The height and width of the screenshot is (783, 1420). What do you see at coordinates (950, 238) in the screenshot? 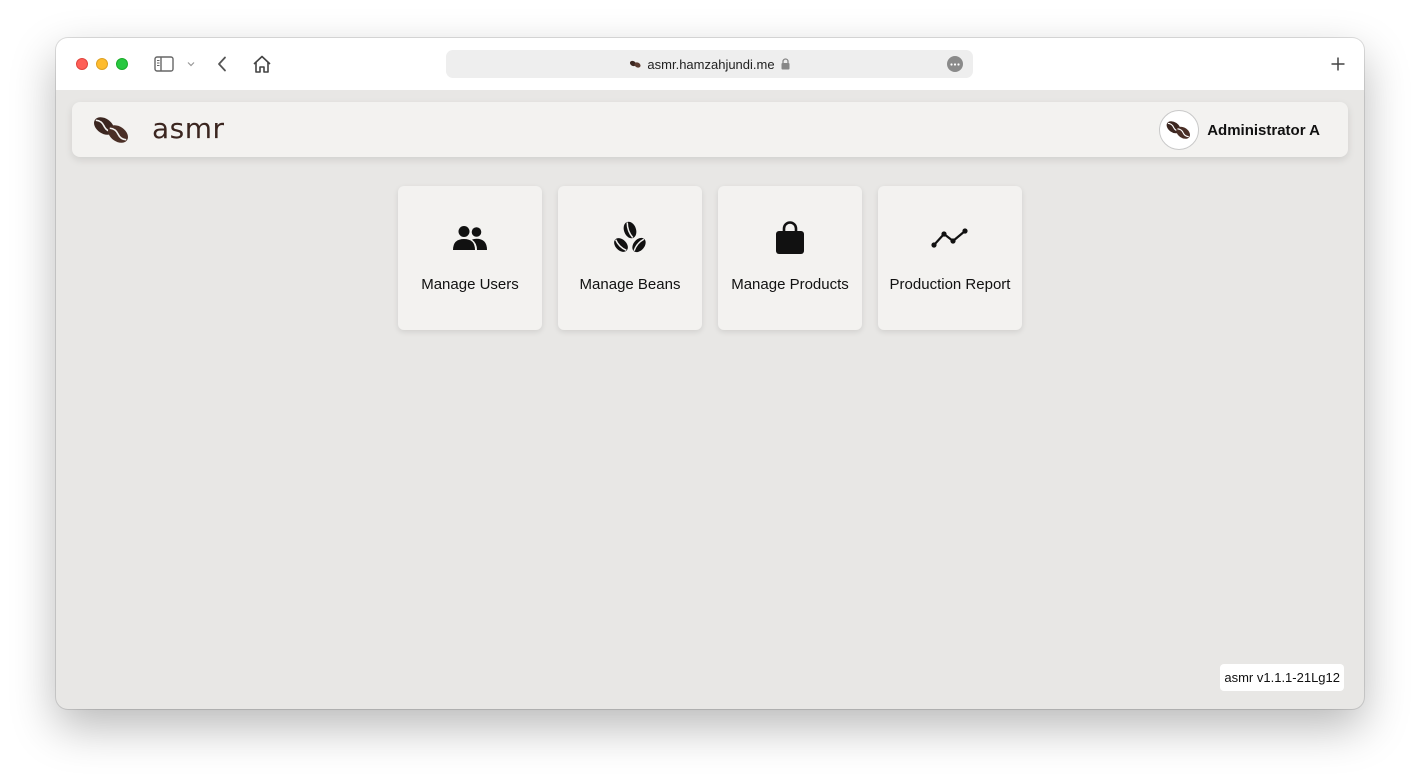
I see `line-chart-icon` at bounding box center [950, 238].